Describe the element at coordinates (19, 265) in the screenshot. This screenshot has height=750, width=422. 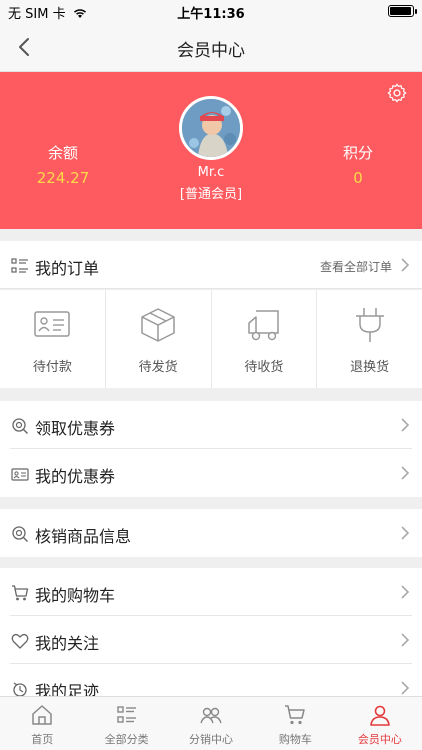
I see `order-list-icon` at that location.